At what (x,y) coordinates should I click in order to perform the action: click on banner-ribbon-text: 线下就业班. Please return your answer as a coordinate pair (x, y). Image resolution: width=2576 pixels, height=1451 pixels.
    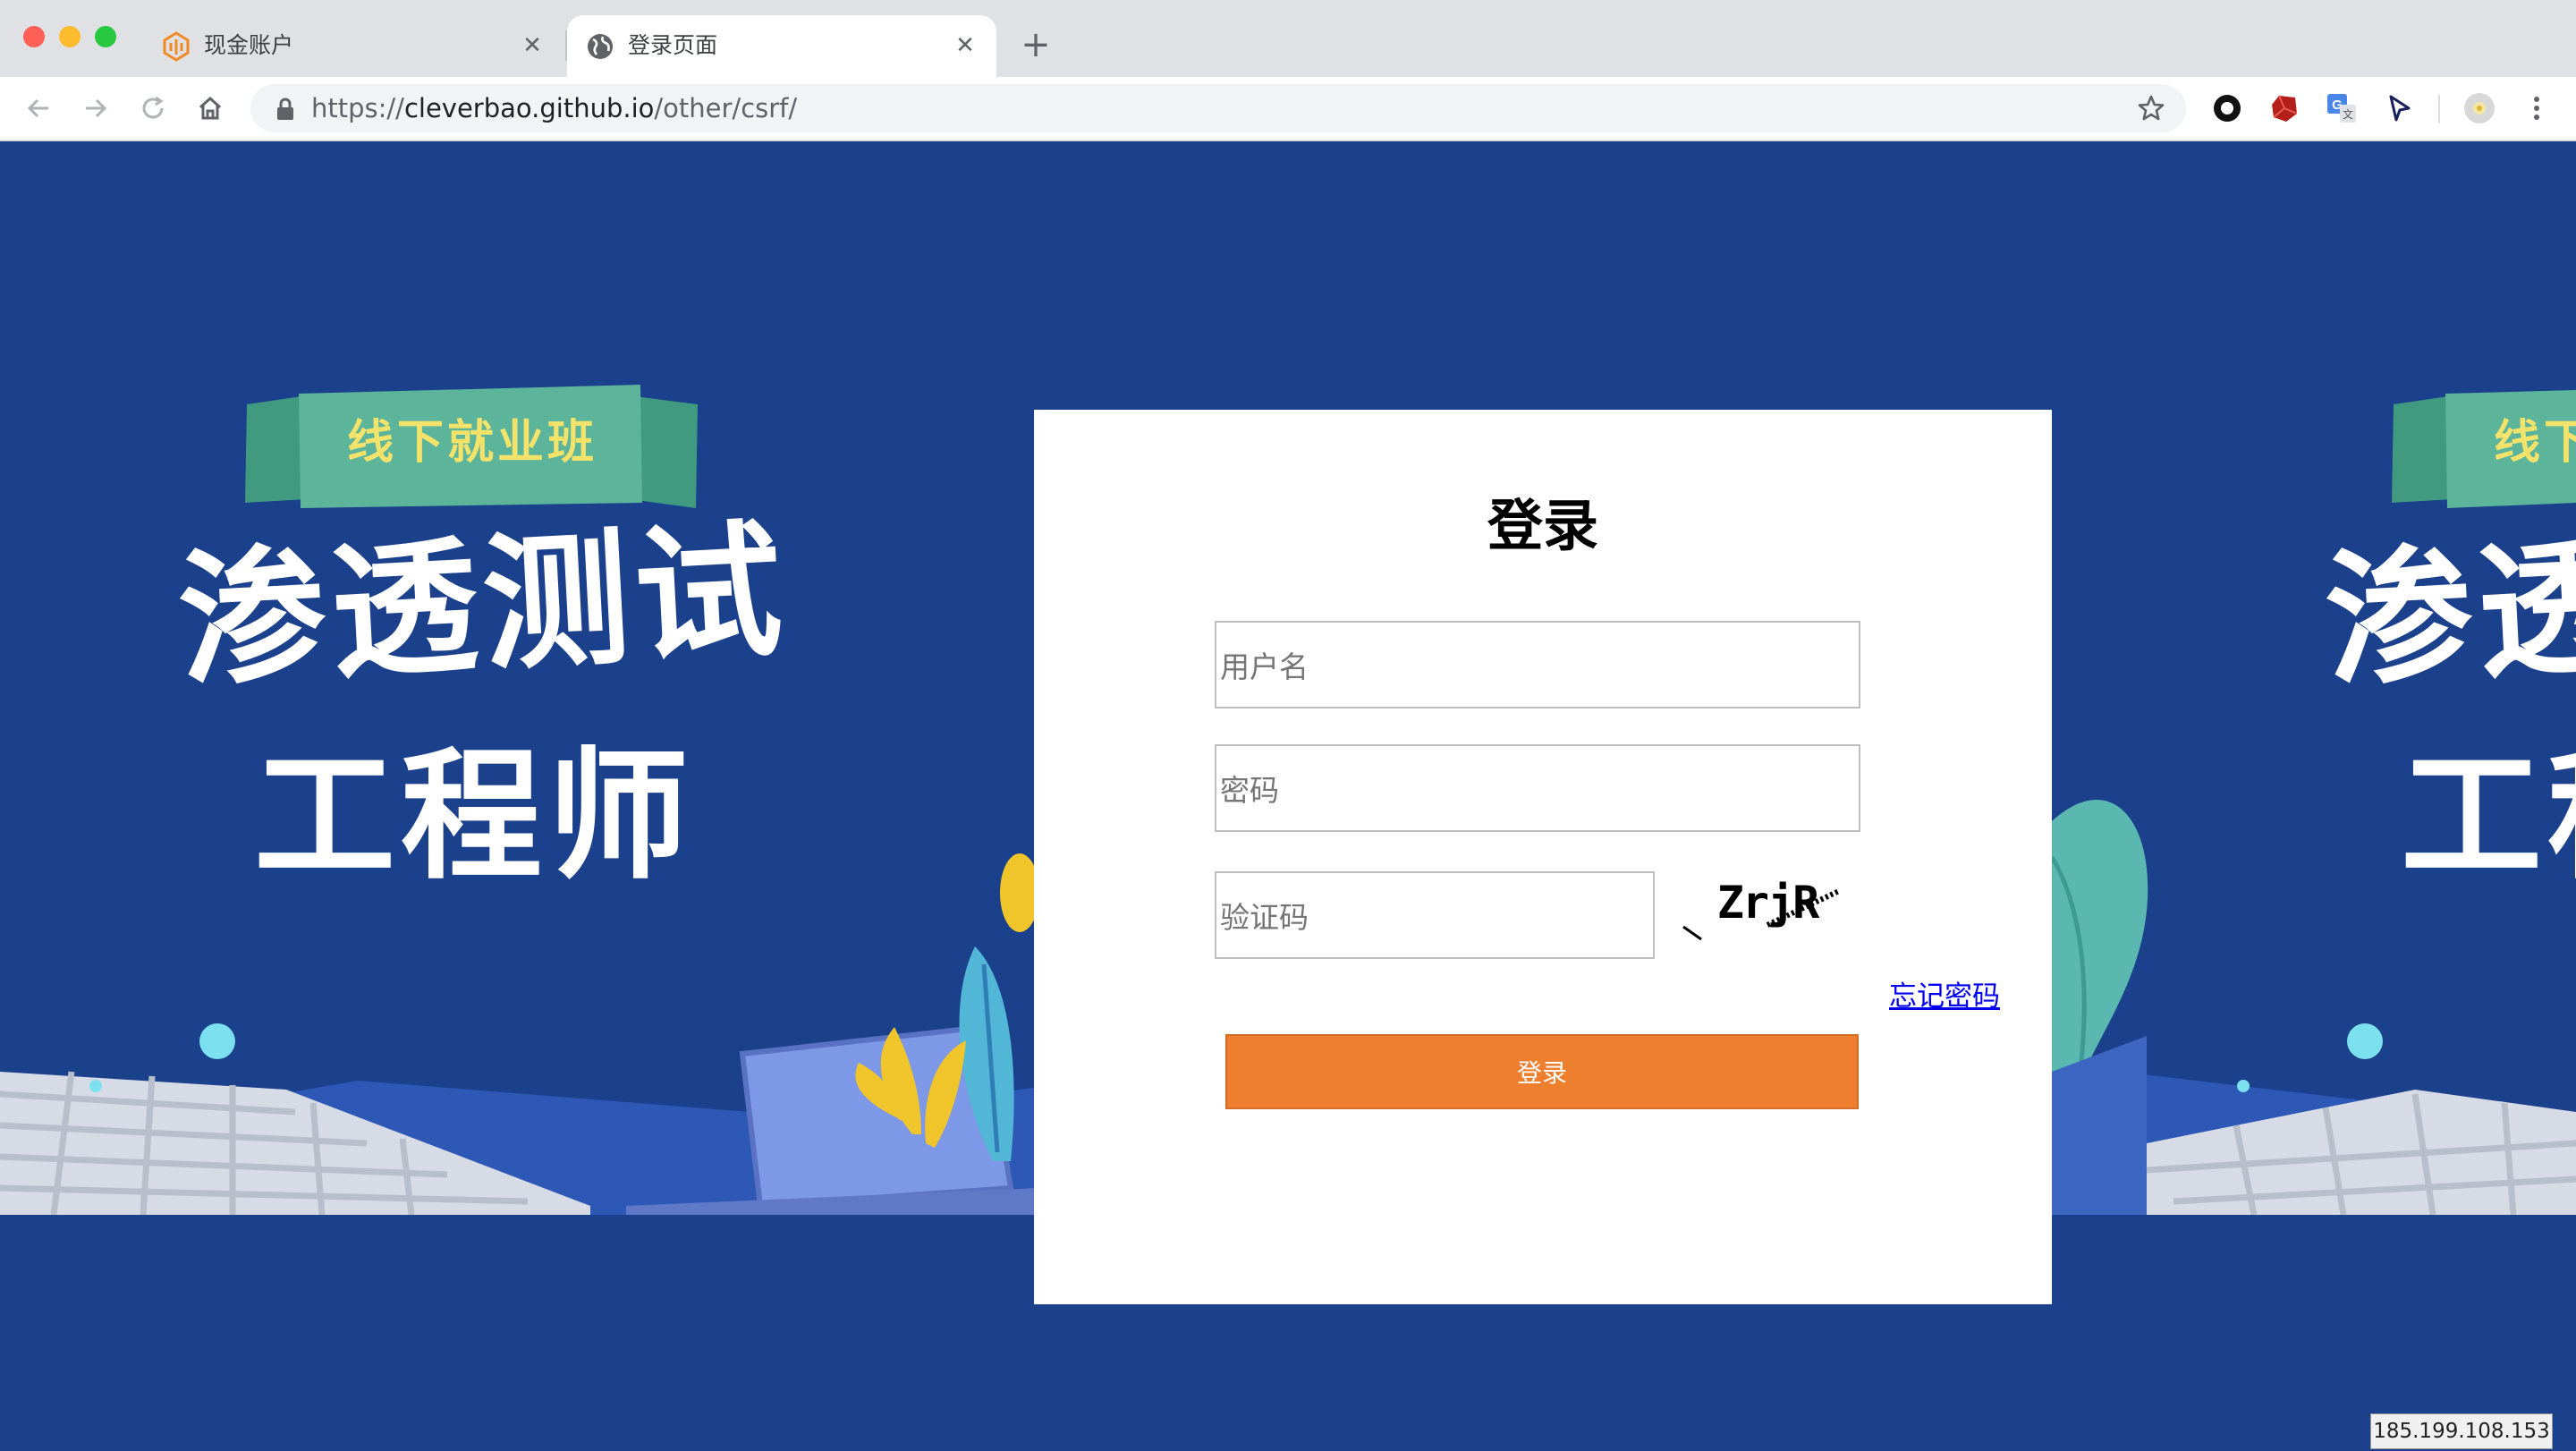
    Looking at the image, I should click on (471, 443).